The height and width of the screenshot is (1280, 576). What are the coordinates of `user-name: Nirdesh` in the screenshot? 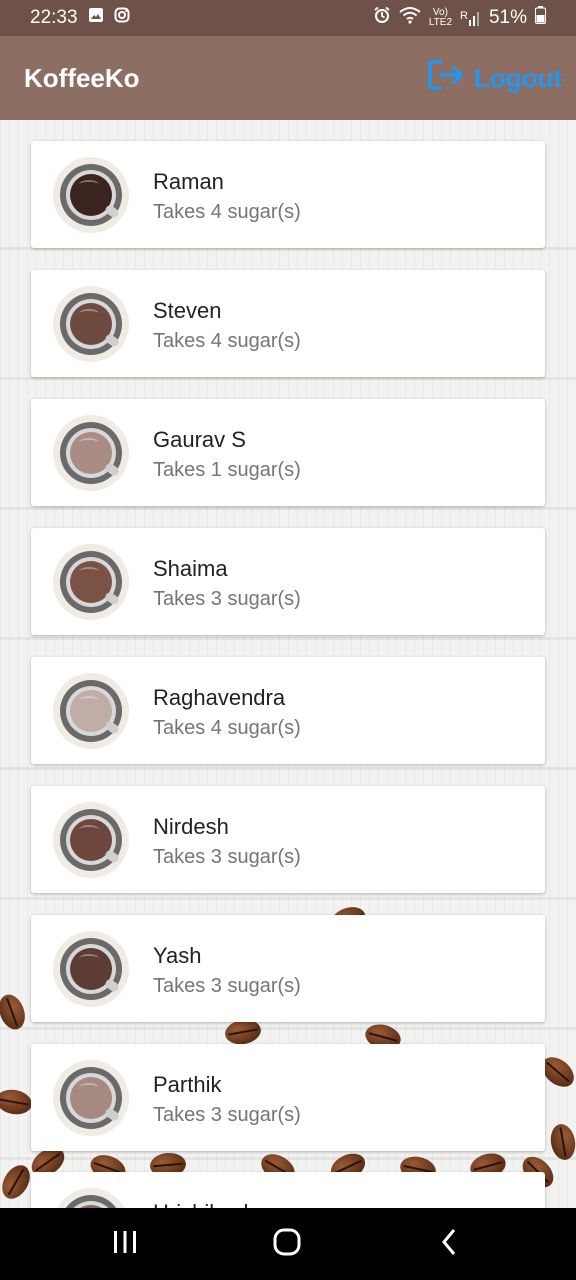 It's located at (191, 826).